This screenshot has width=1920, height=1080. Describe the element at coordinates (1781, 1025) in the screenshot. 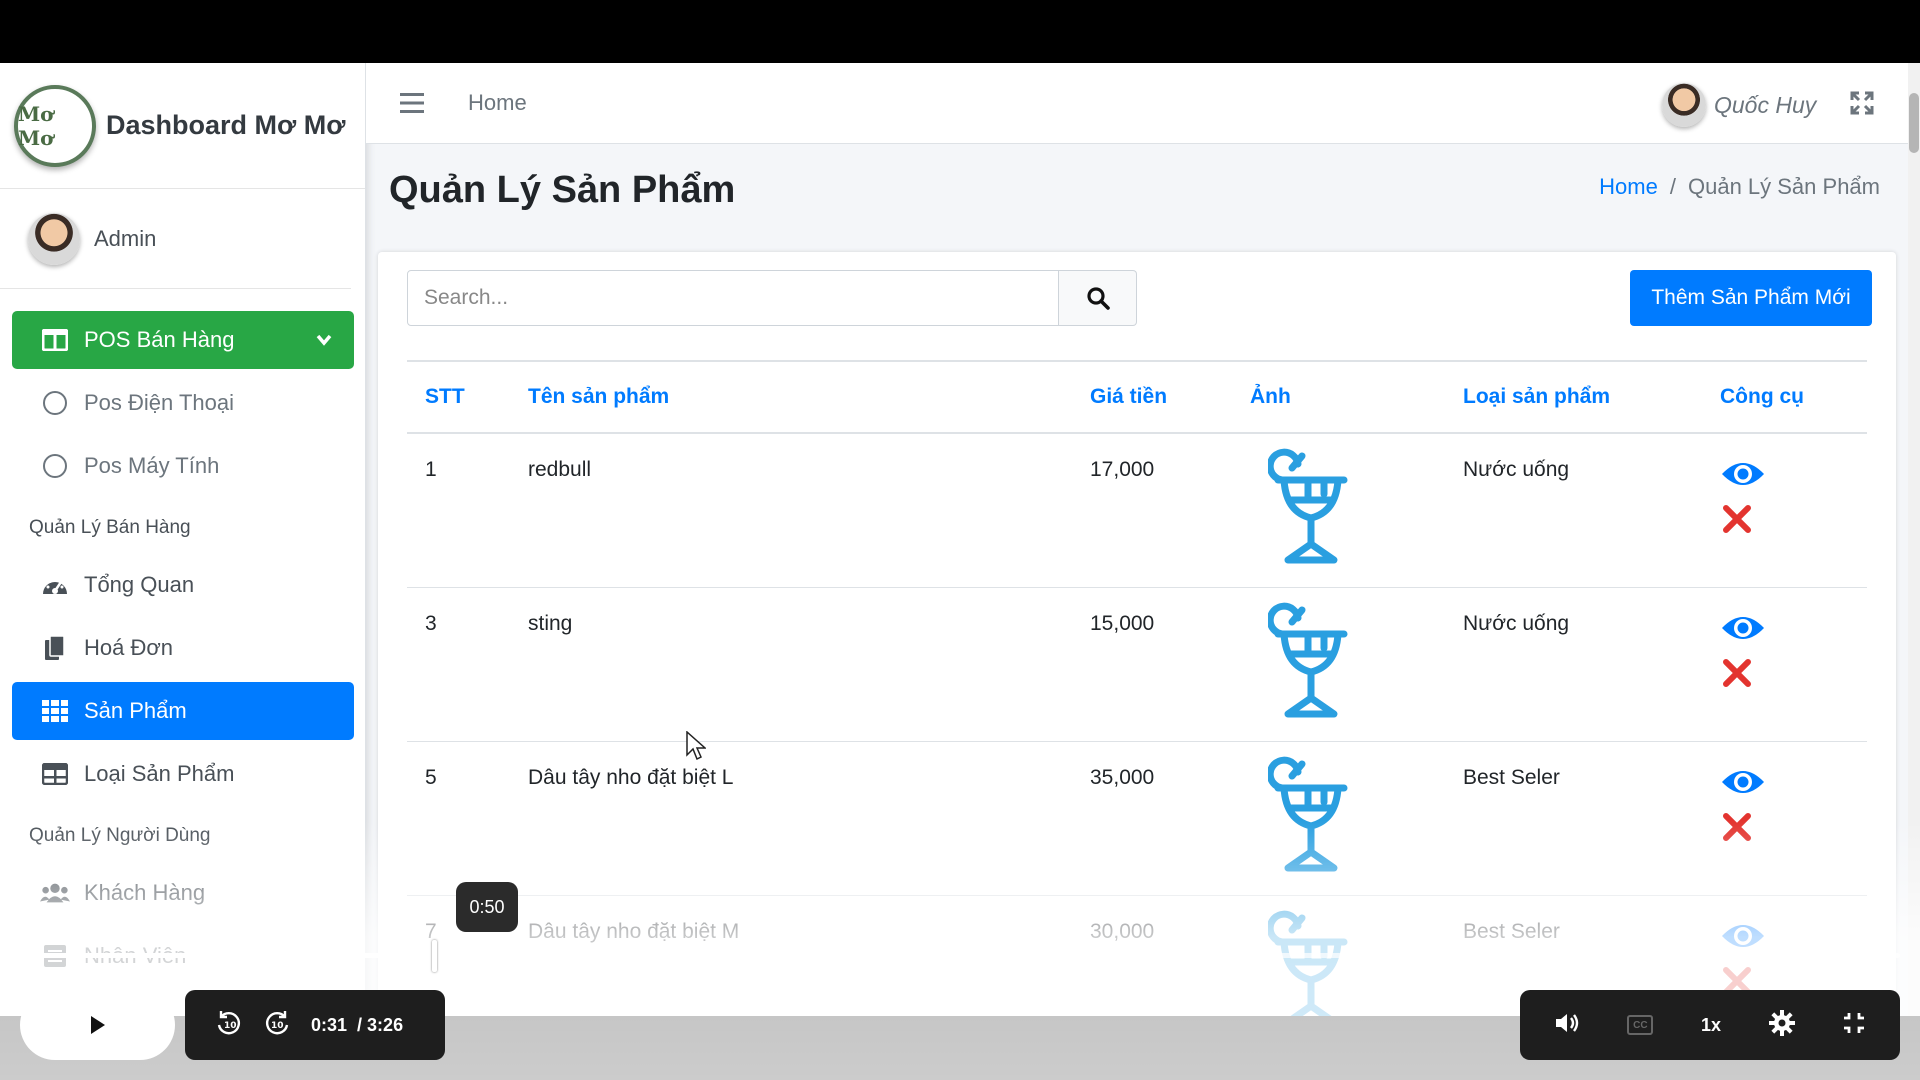

I see `settings-gear-icon` at that location.